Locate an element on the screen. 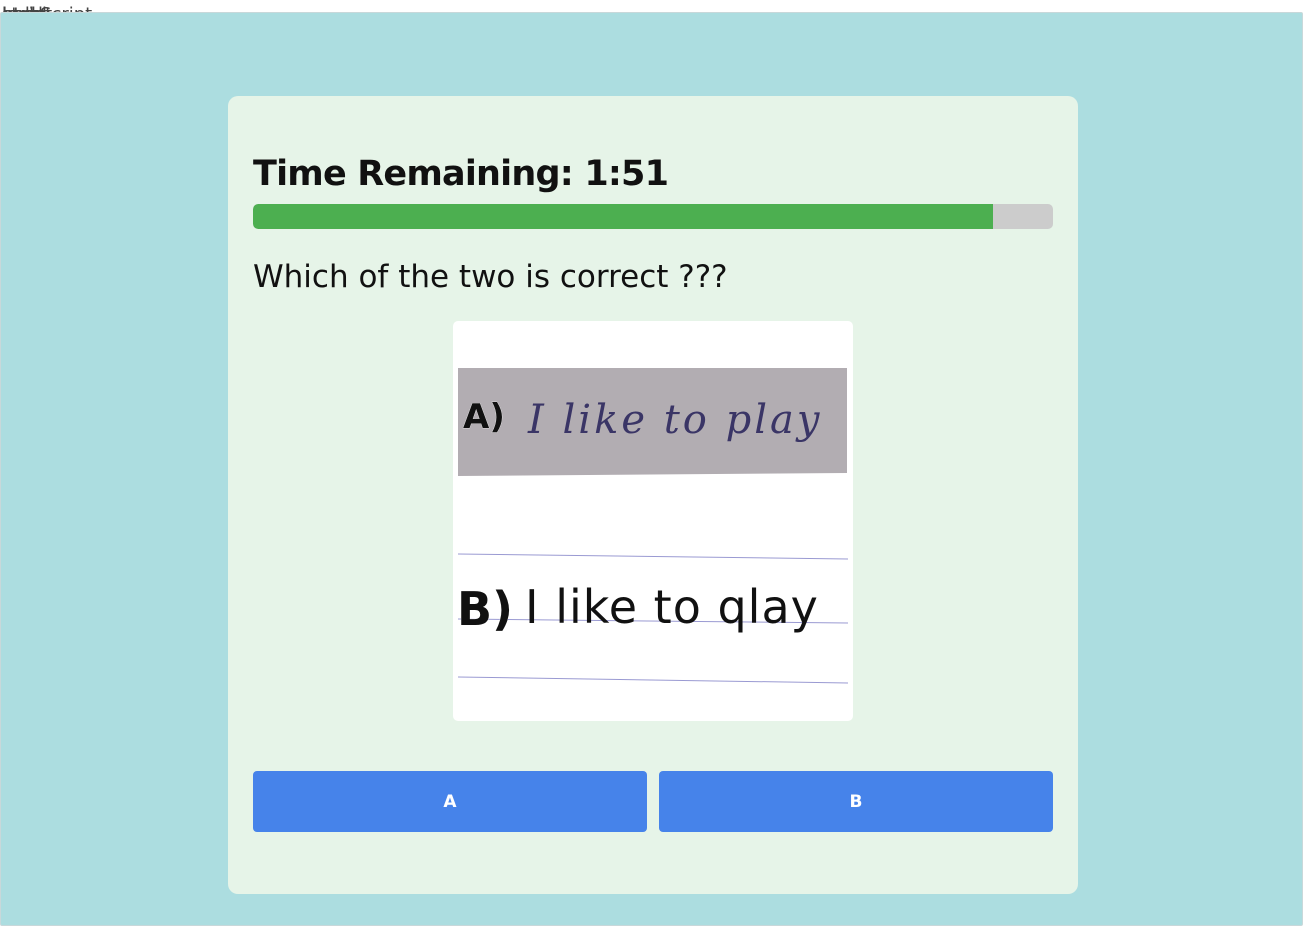 The image size is (1303, 926). option-a-label: A) is located at coordinates (484, 417).